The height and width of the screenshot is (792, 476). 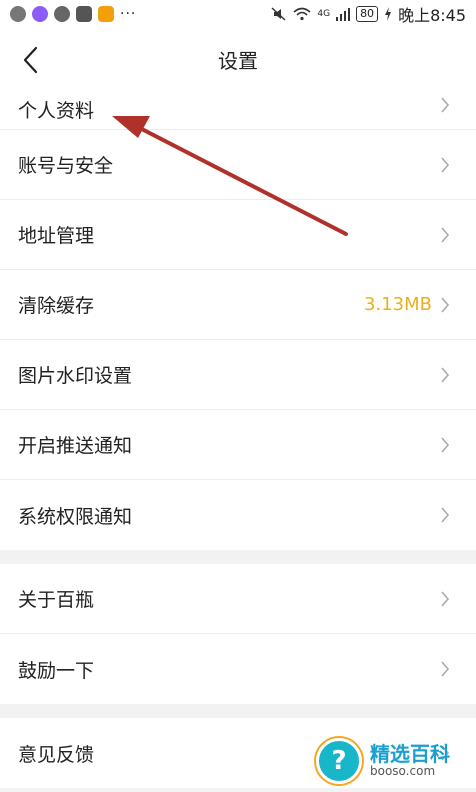 I want to click on watermark-text: 精选百科 booso.com, so click(x=410, y=760).